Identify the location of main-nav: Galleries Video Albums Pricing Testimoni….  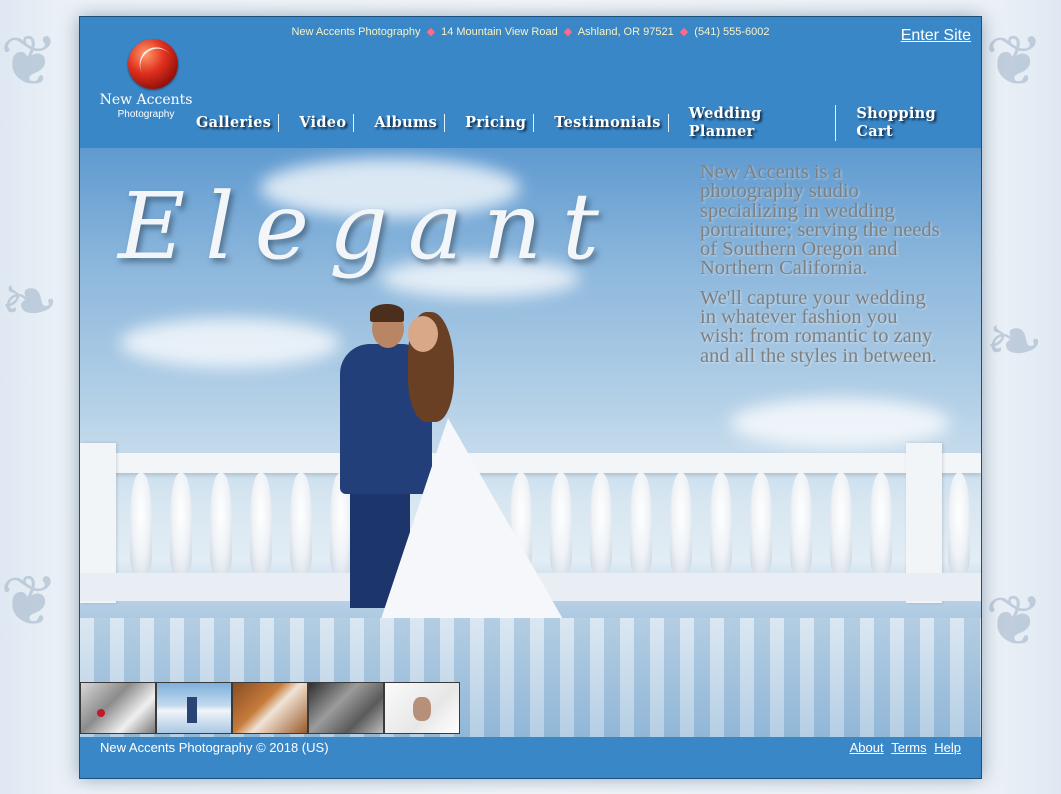
(584, 123).